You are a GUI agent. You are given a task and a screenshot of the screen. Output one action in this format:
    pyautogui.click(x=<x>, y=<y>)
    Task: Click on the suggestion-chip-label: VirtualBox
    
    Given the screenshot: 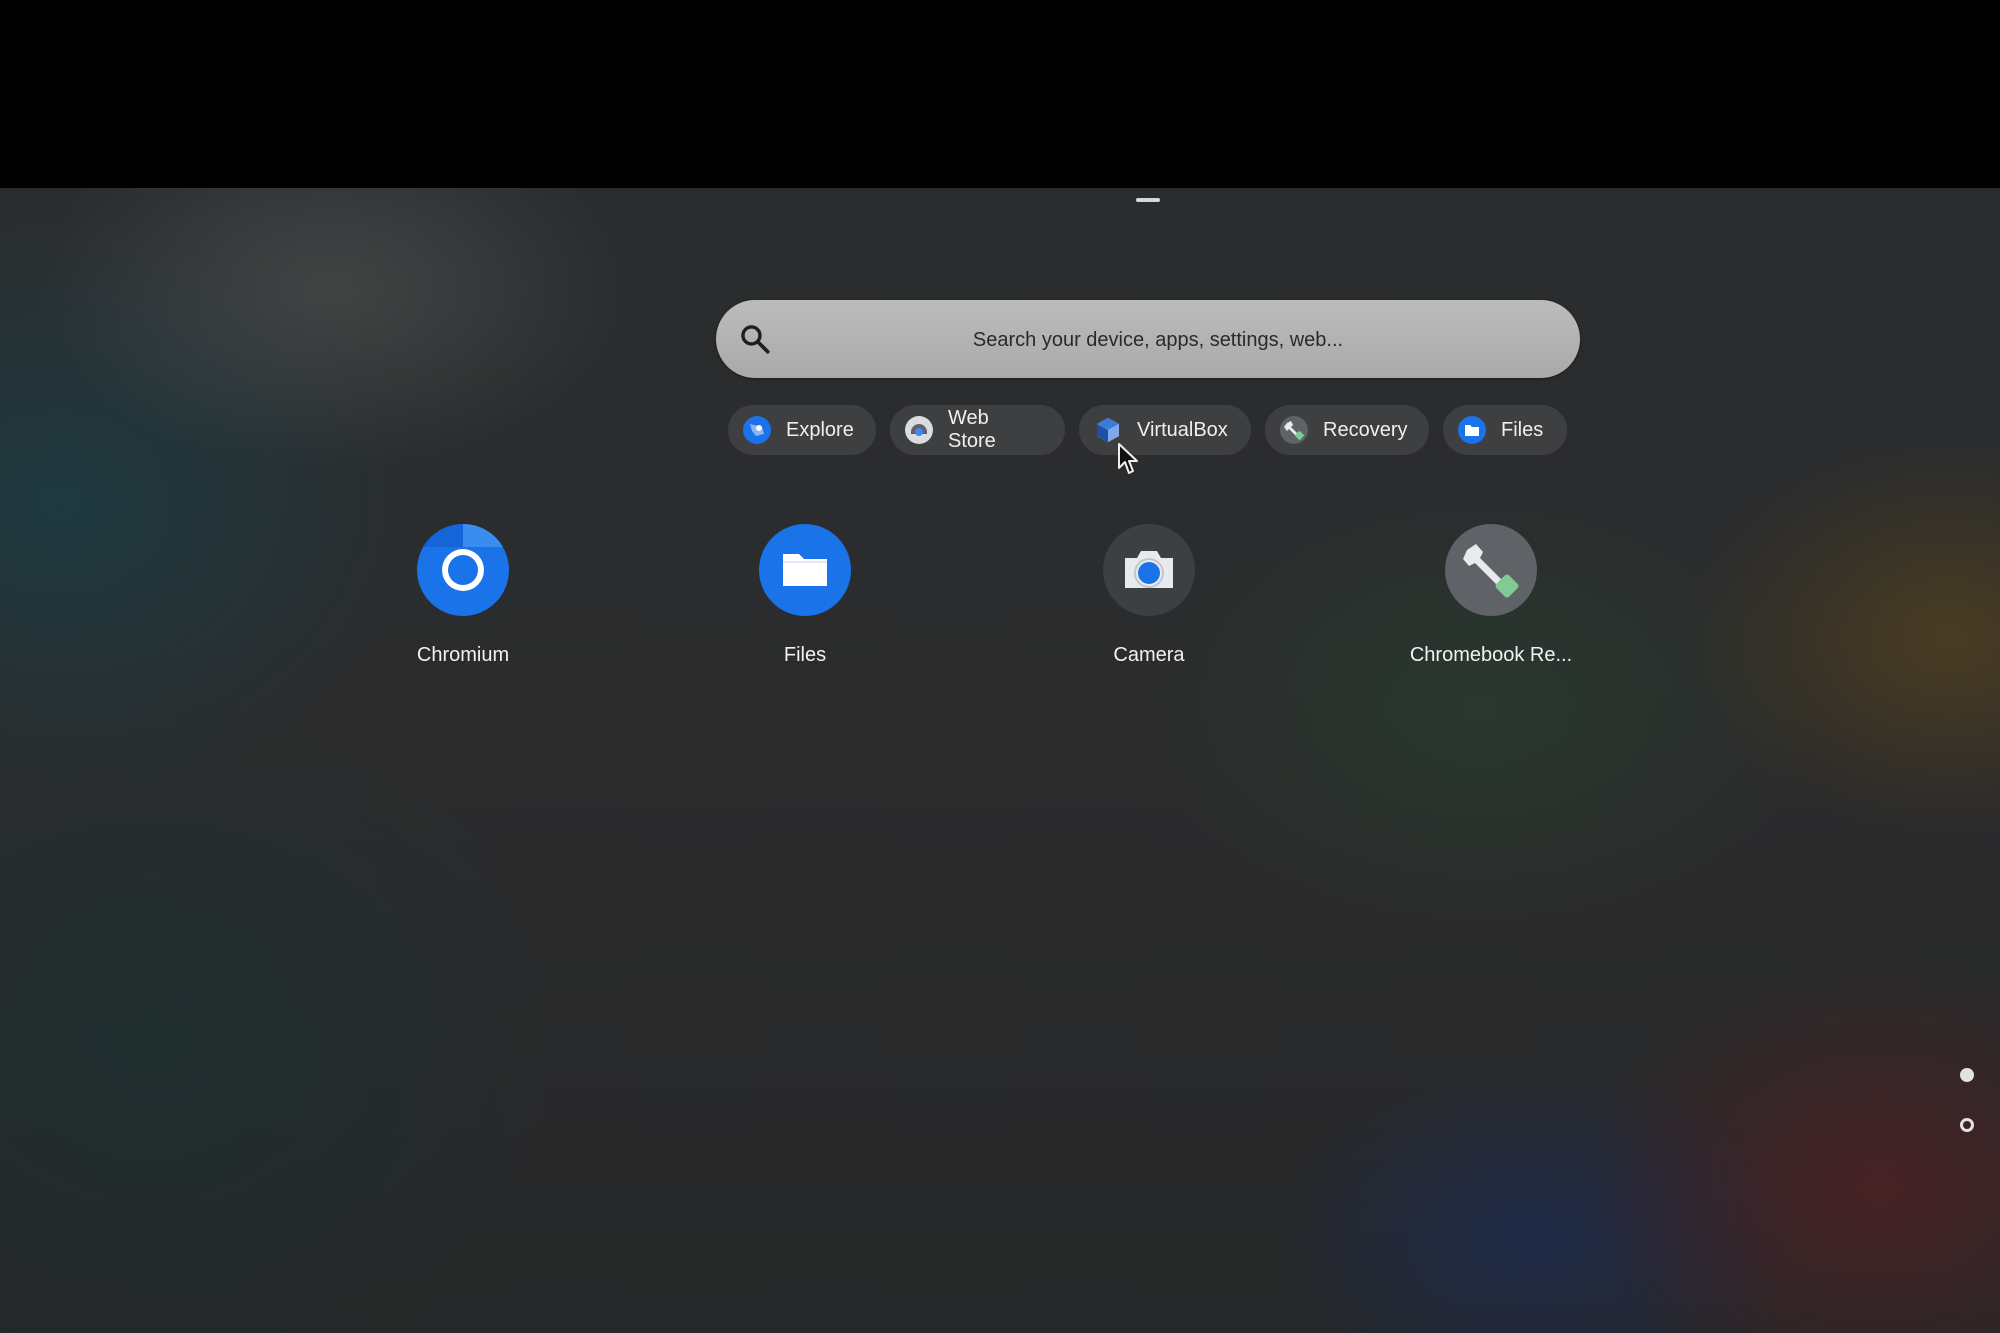 What is the action you would take?
    pyautogui.click(x=1182, y=429)
    